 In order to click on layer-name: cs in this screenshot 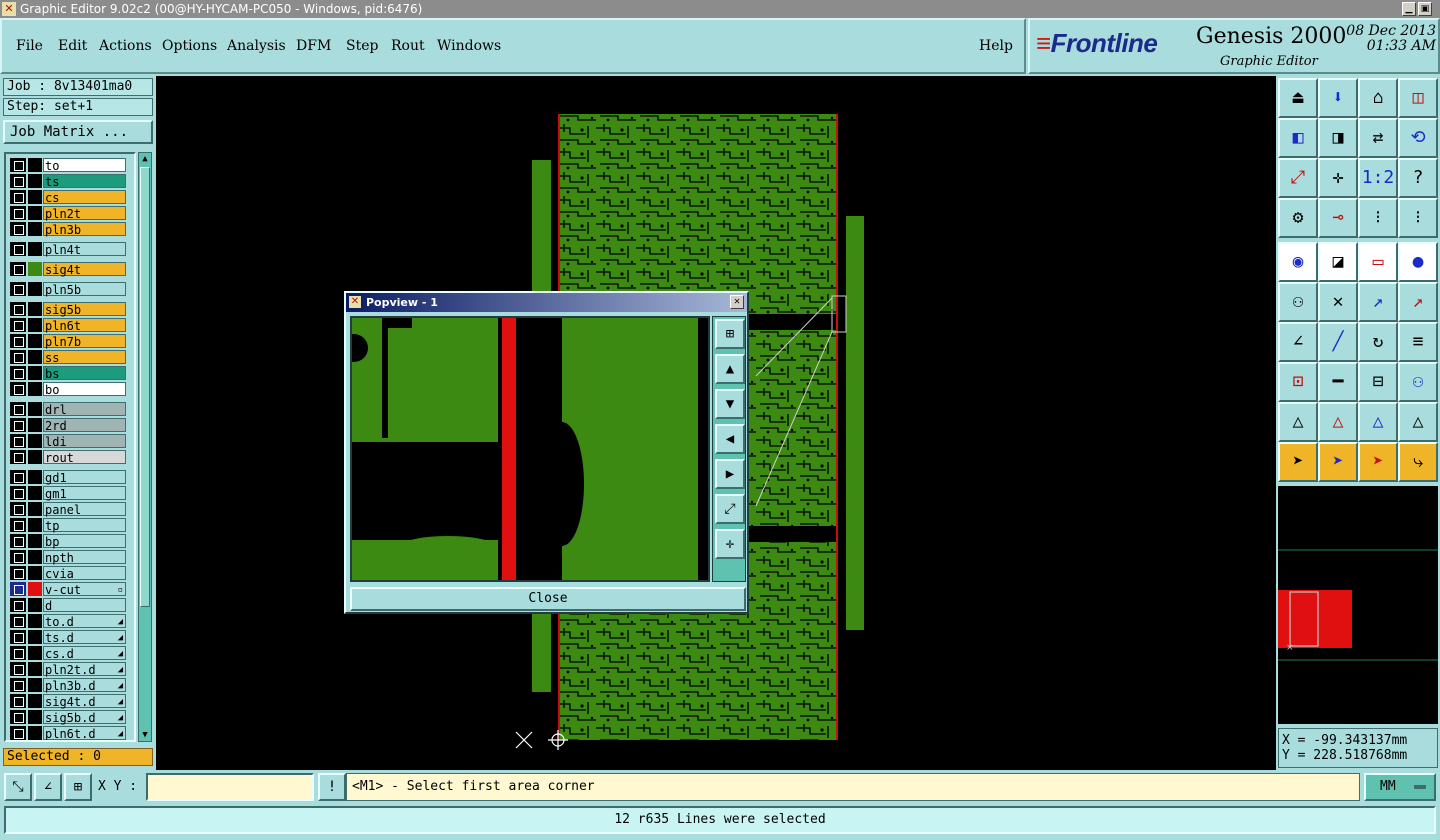, I will do `click(84, 197)`.